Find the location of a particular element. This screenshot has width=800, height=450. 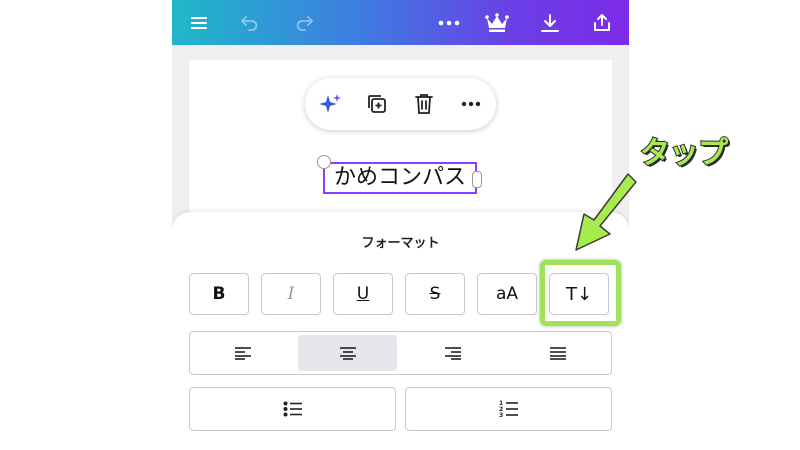

trash-icon is located at coordinates (424, 104).